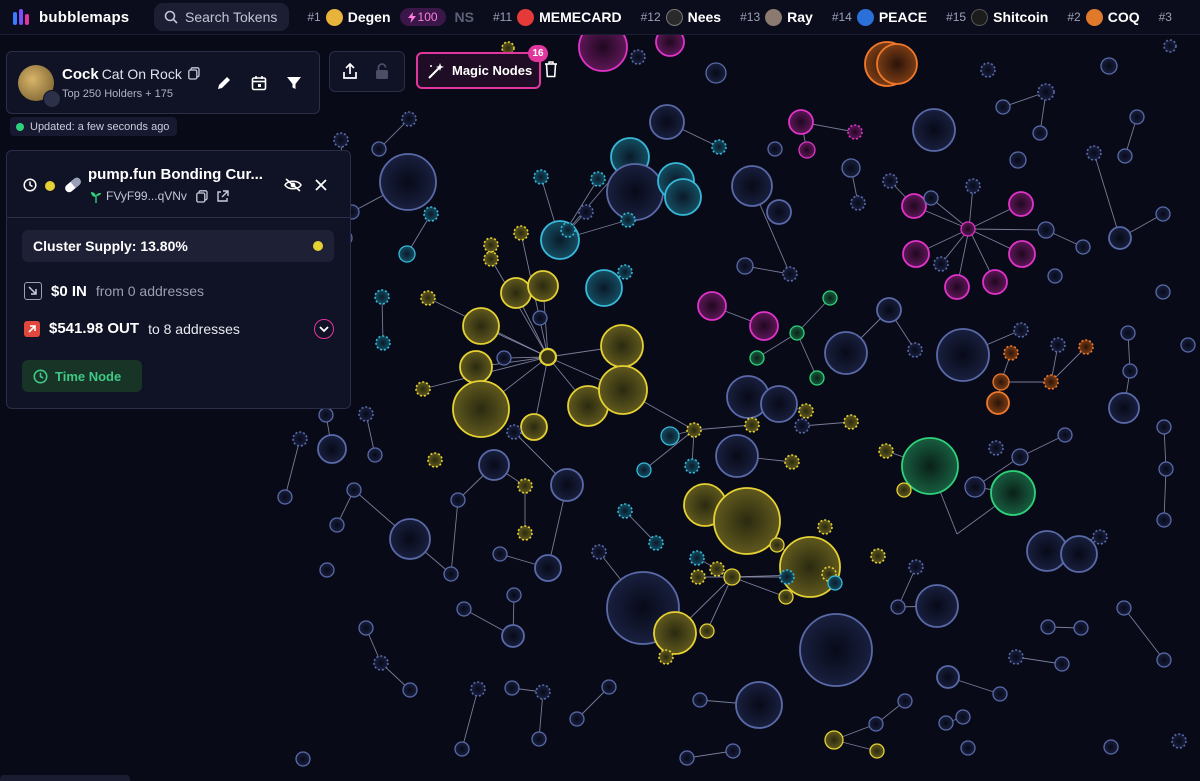 Image resolution: width=1200 pixels, height=781 pixels. Describe the element at coordinates (1103, 17) in the screenshot. I see `ticker-coq: #2 COQ` at that location.